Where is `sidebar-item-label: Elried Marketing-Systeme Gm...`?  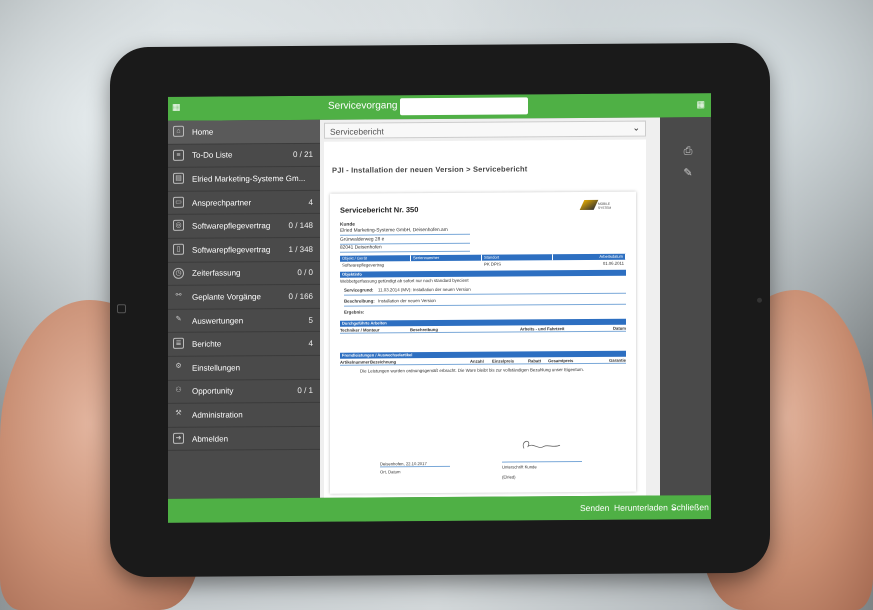 sidebar-item-label: Elried Marketing-Systeme Gm... is located at coordinates (249, 178).